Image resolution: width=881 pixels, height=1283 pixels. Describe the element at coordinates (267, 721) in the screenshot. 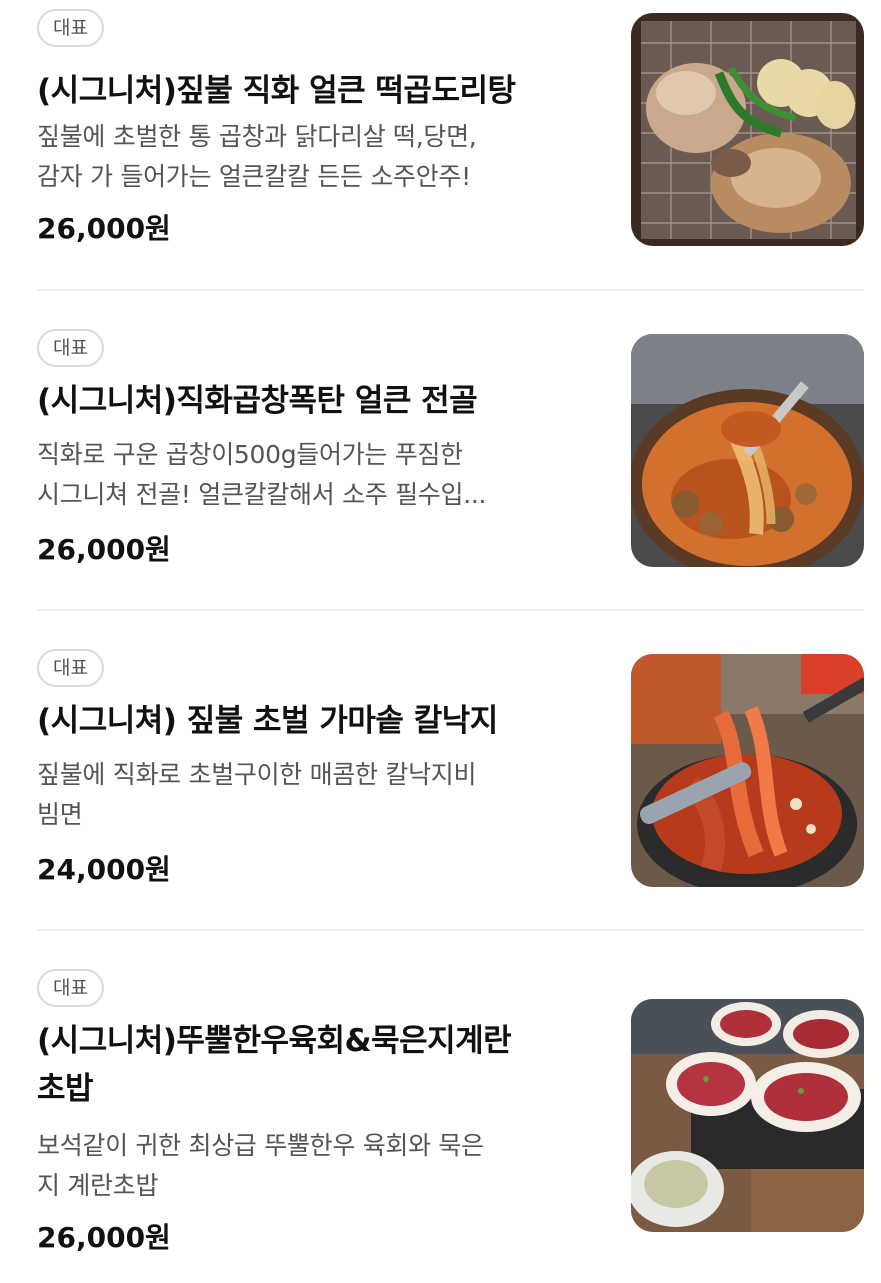

I see `menu-title: (시그니쳐) 짚불 초벌 가마솥 칼낙지` at that location.